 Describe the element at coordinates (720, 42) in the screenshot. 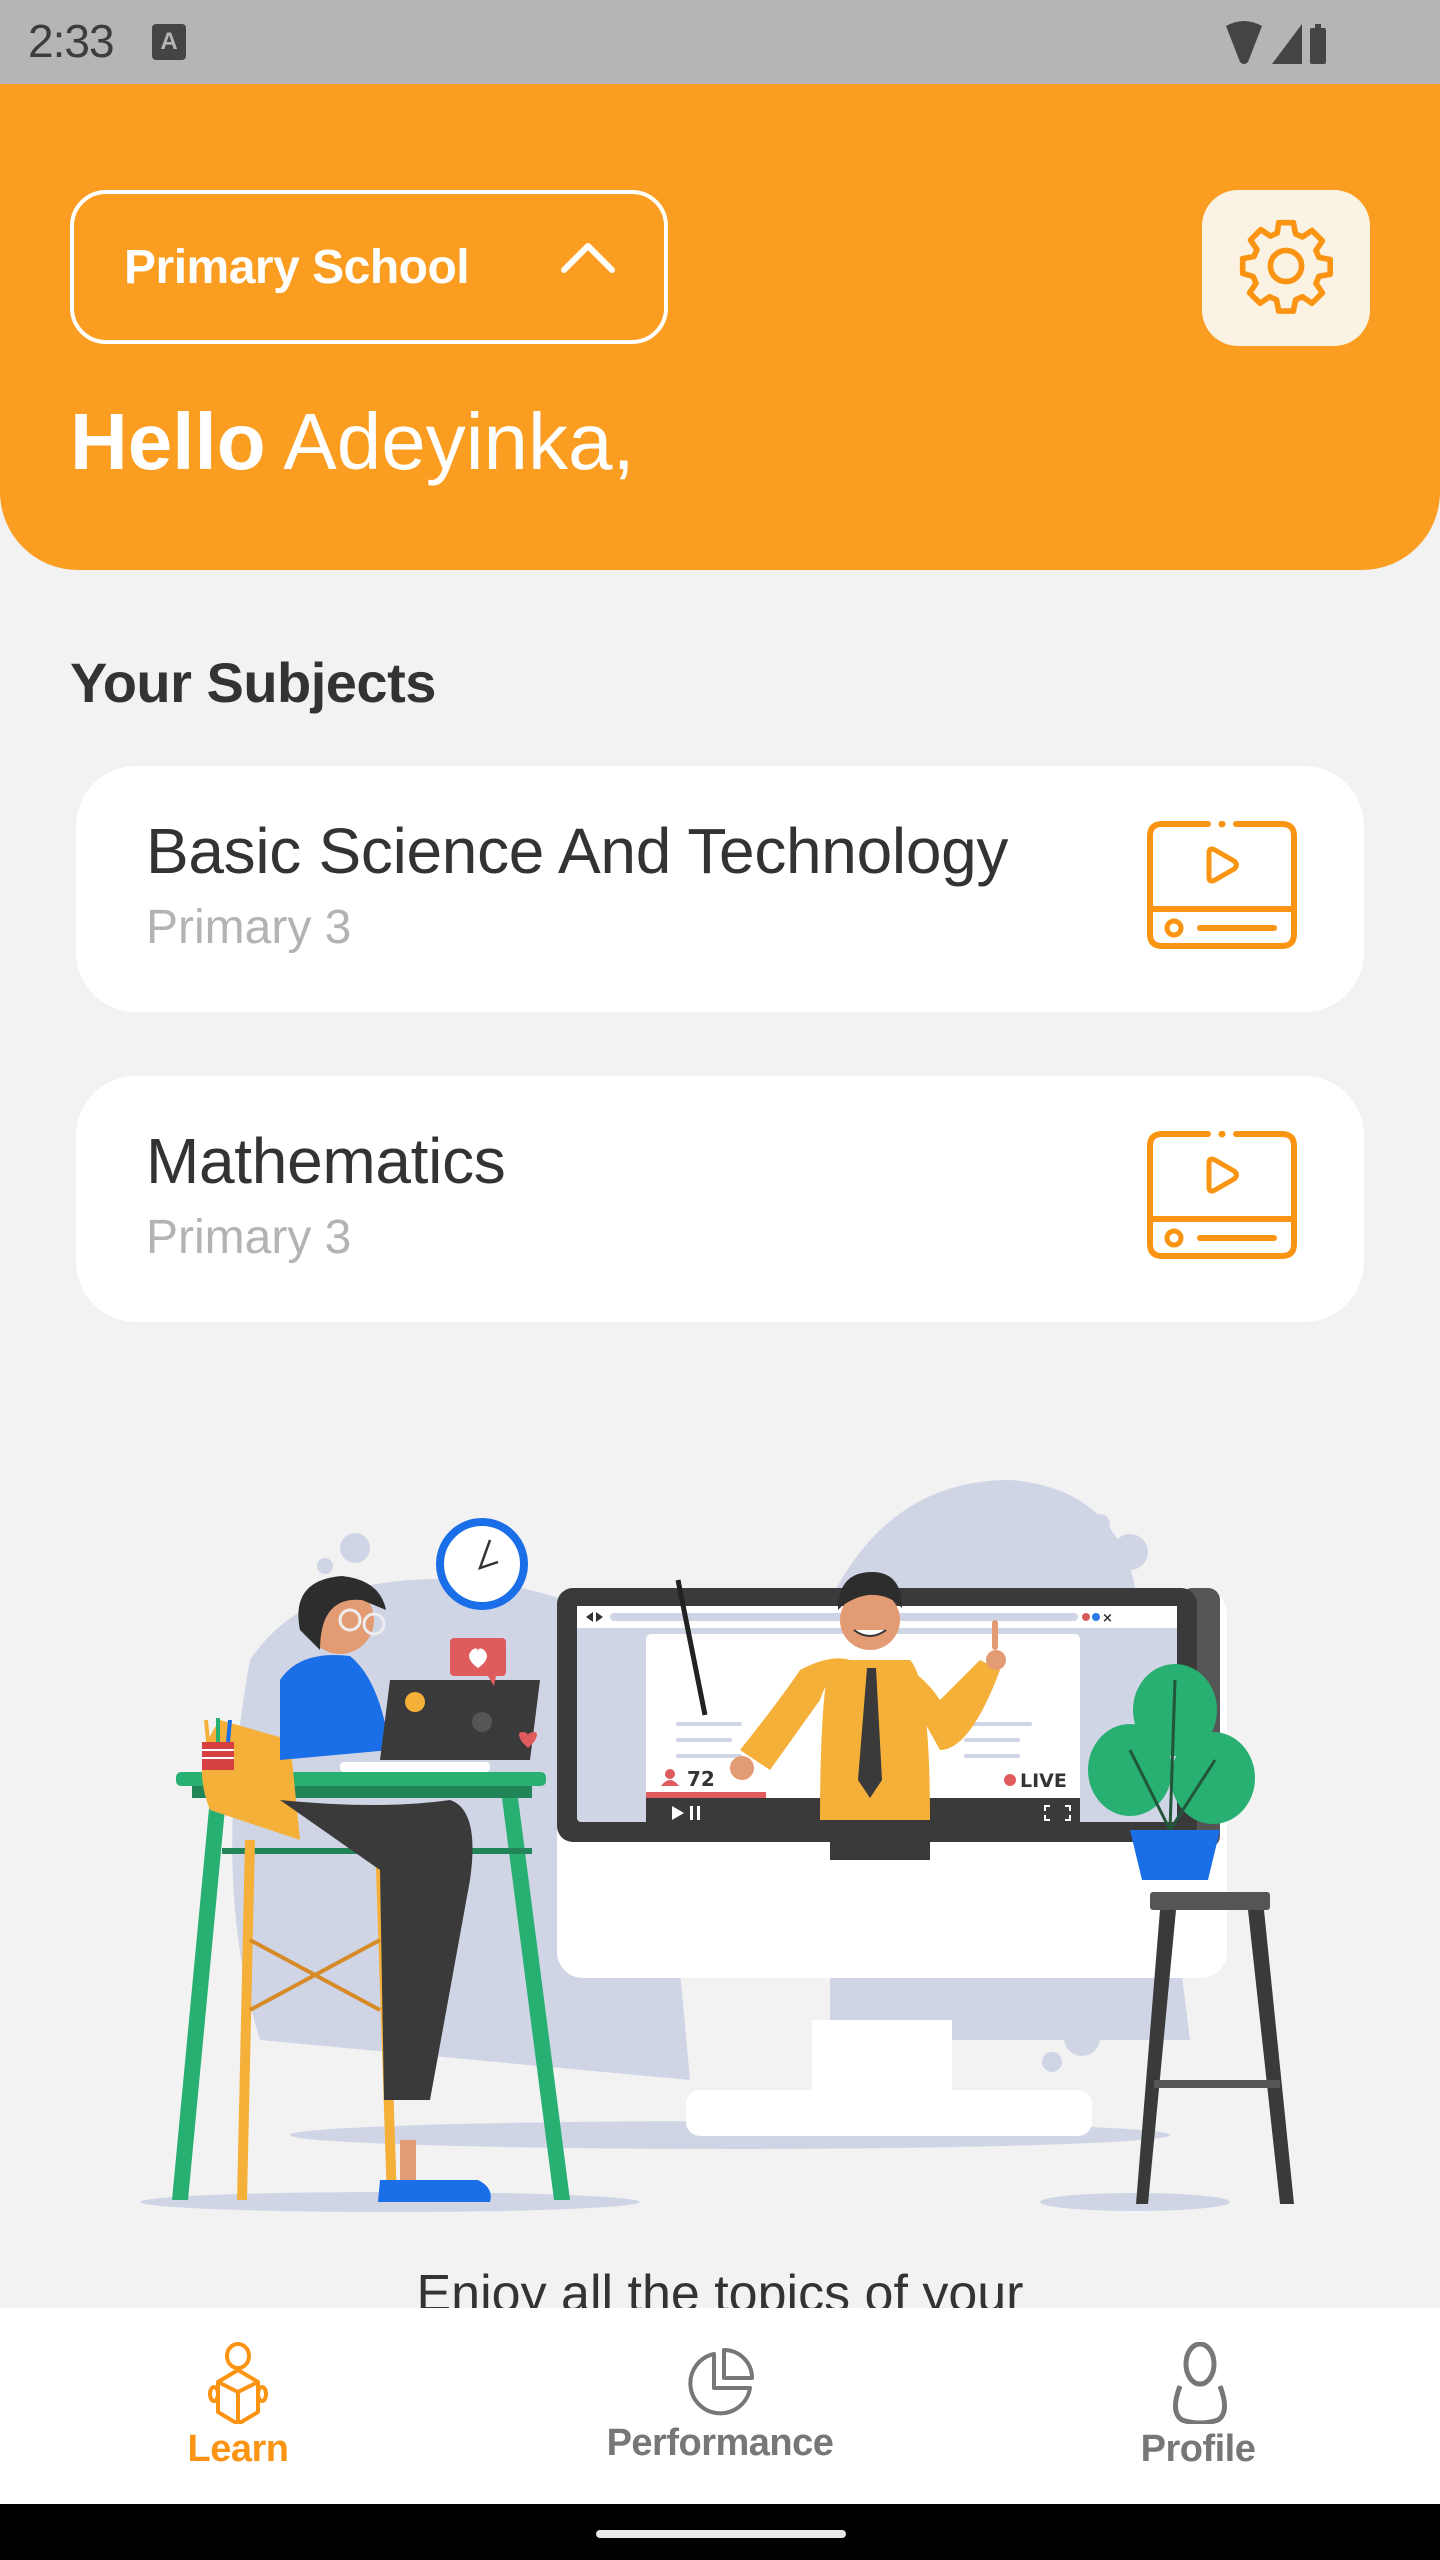

I see `status-bar: 2:33 A` at that location.